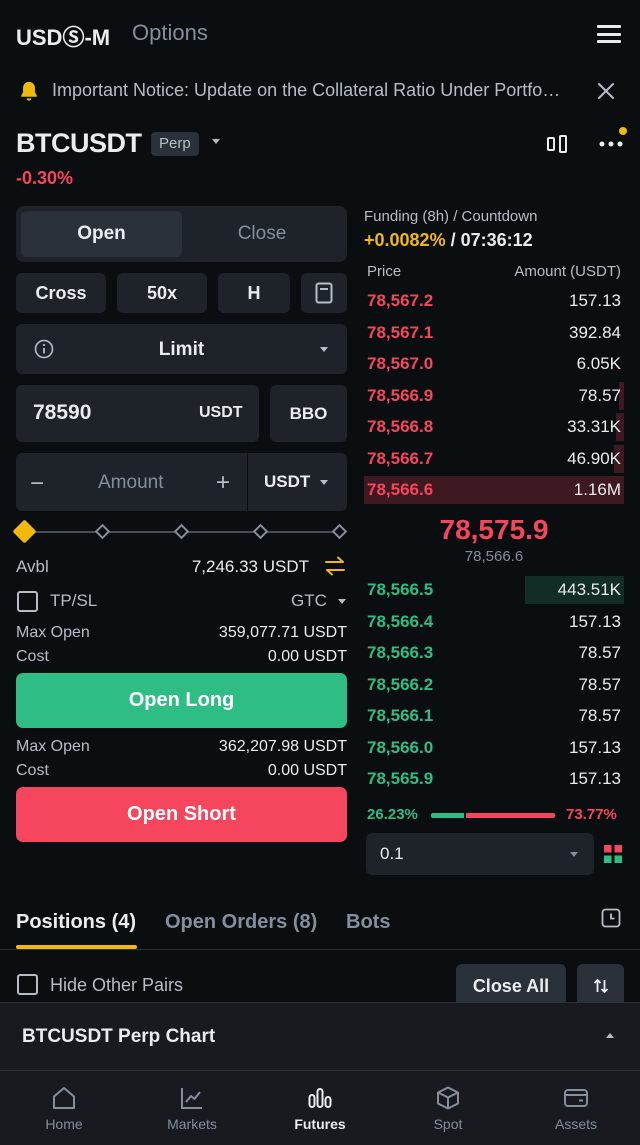  I want to click on bid-price: 78,566.1, so click(400, 716).